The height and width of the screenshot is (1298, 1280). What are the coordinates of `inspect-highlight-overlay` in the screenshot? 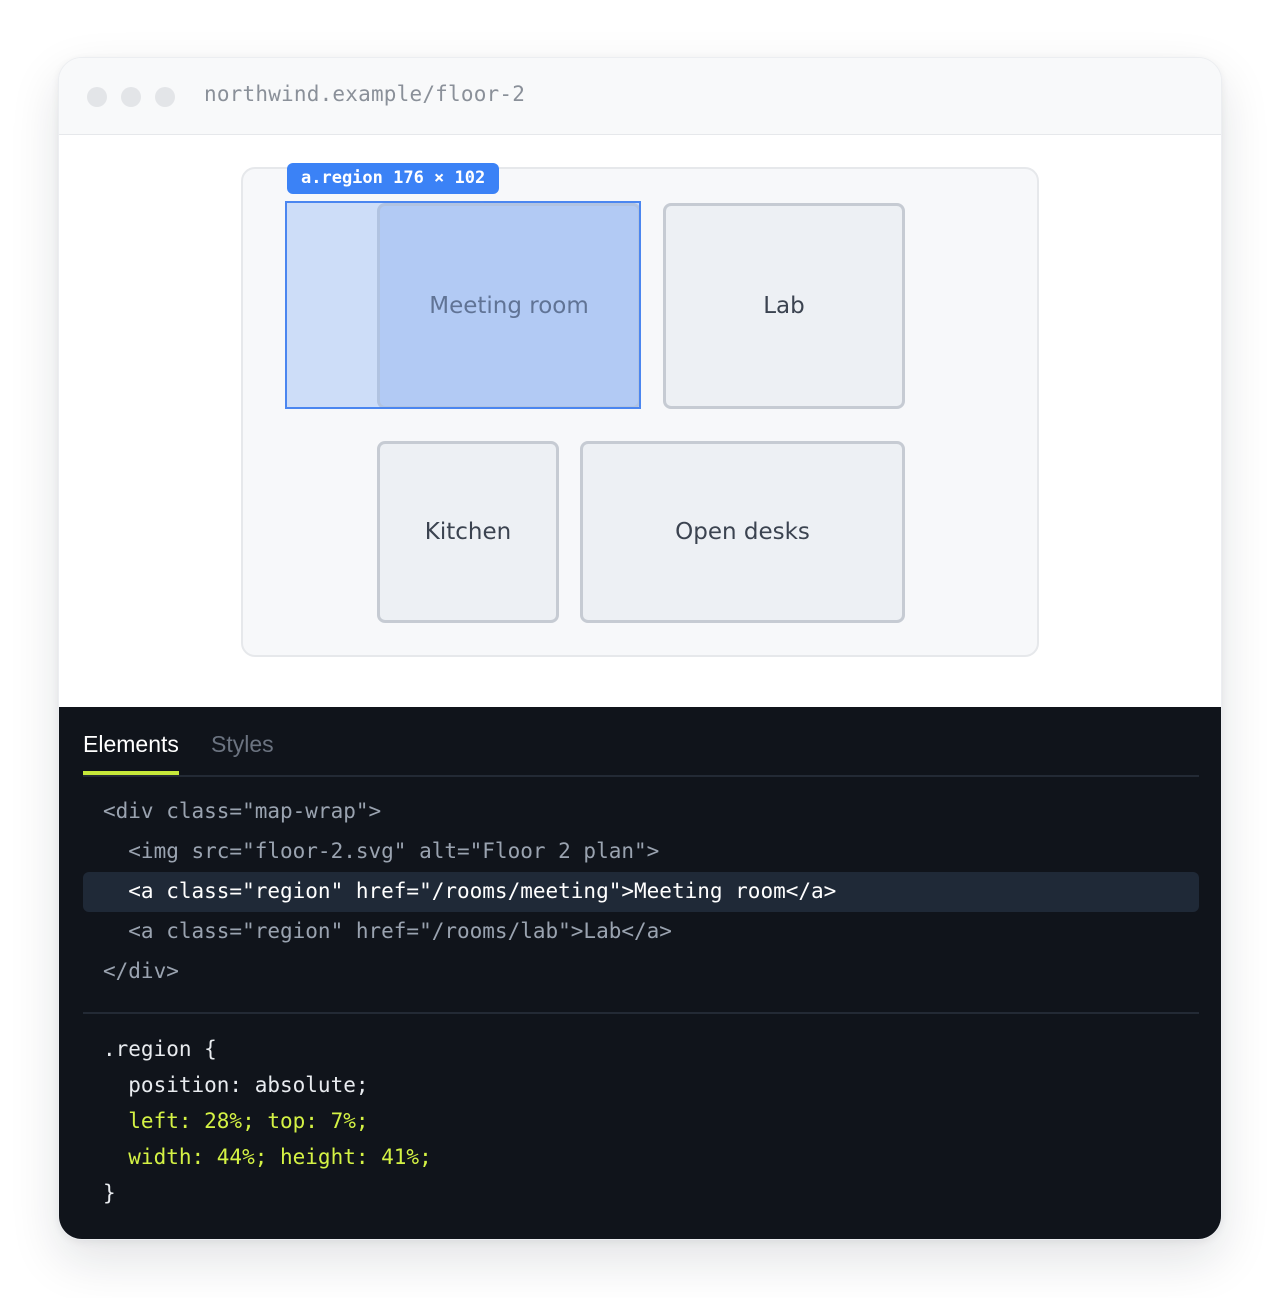 It's located at (463, 305).